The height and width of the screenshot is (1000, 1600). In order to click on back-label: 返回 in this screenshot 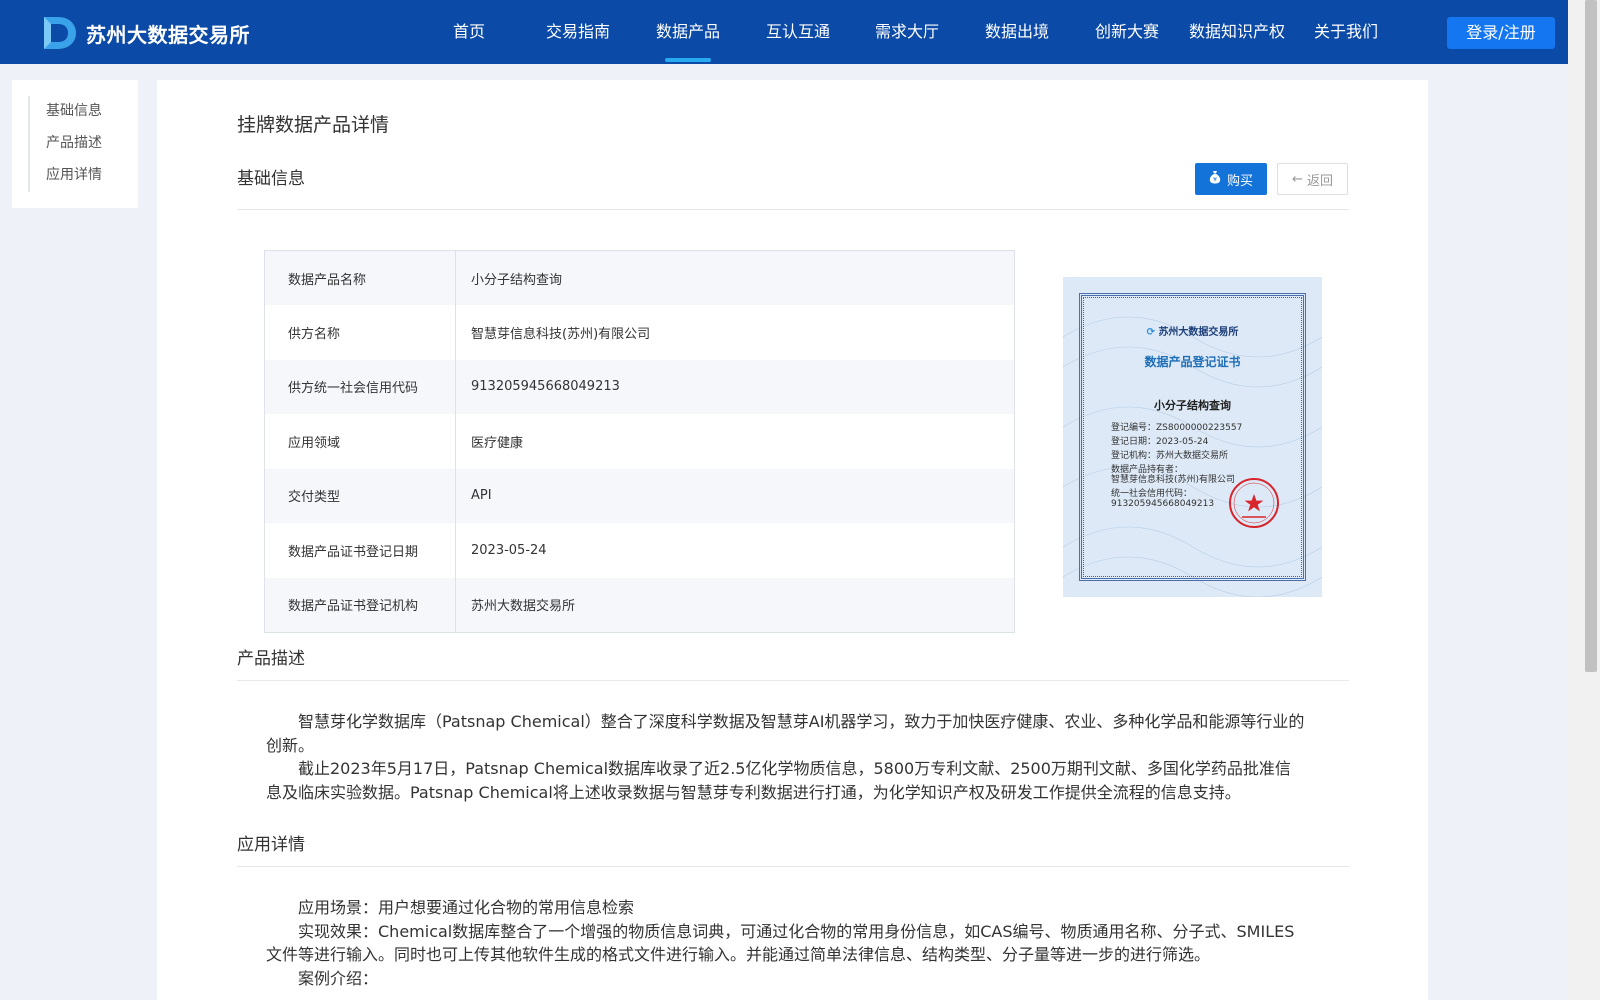, I will do `click(1319, 181)`.